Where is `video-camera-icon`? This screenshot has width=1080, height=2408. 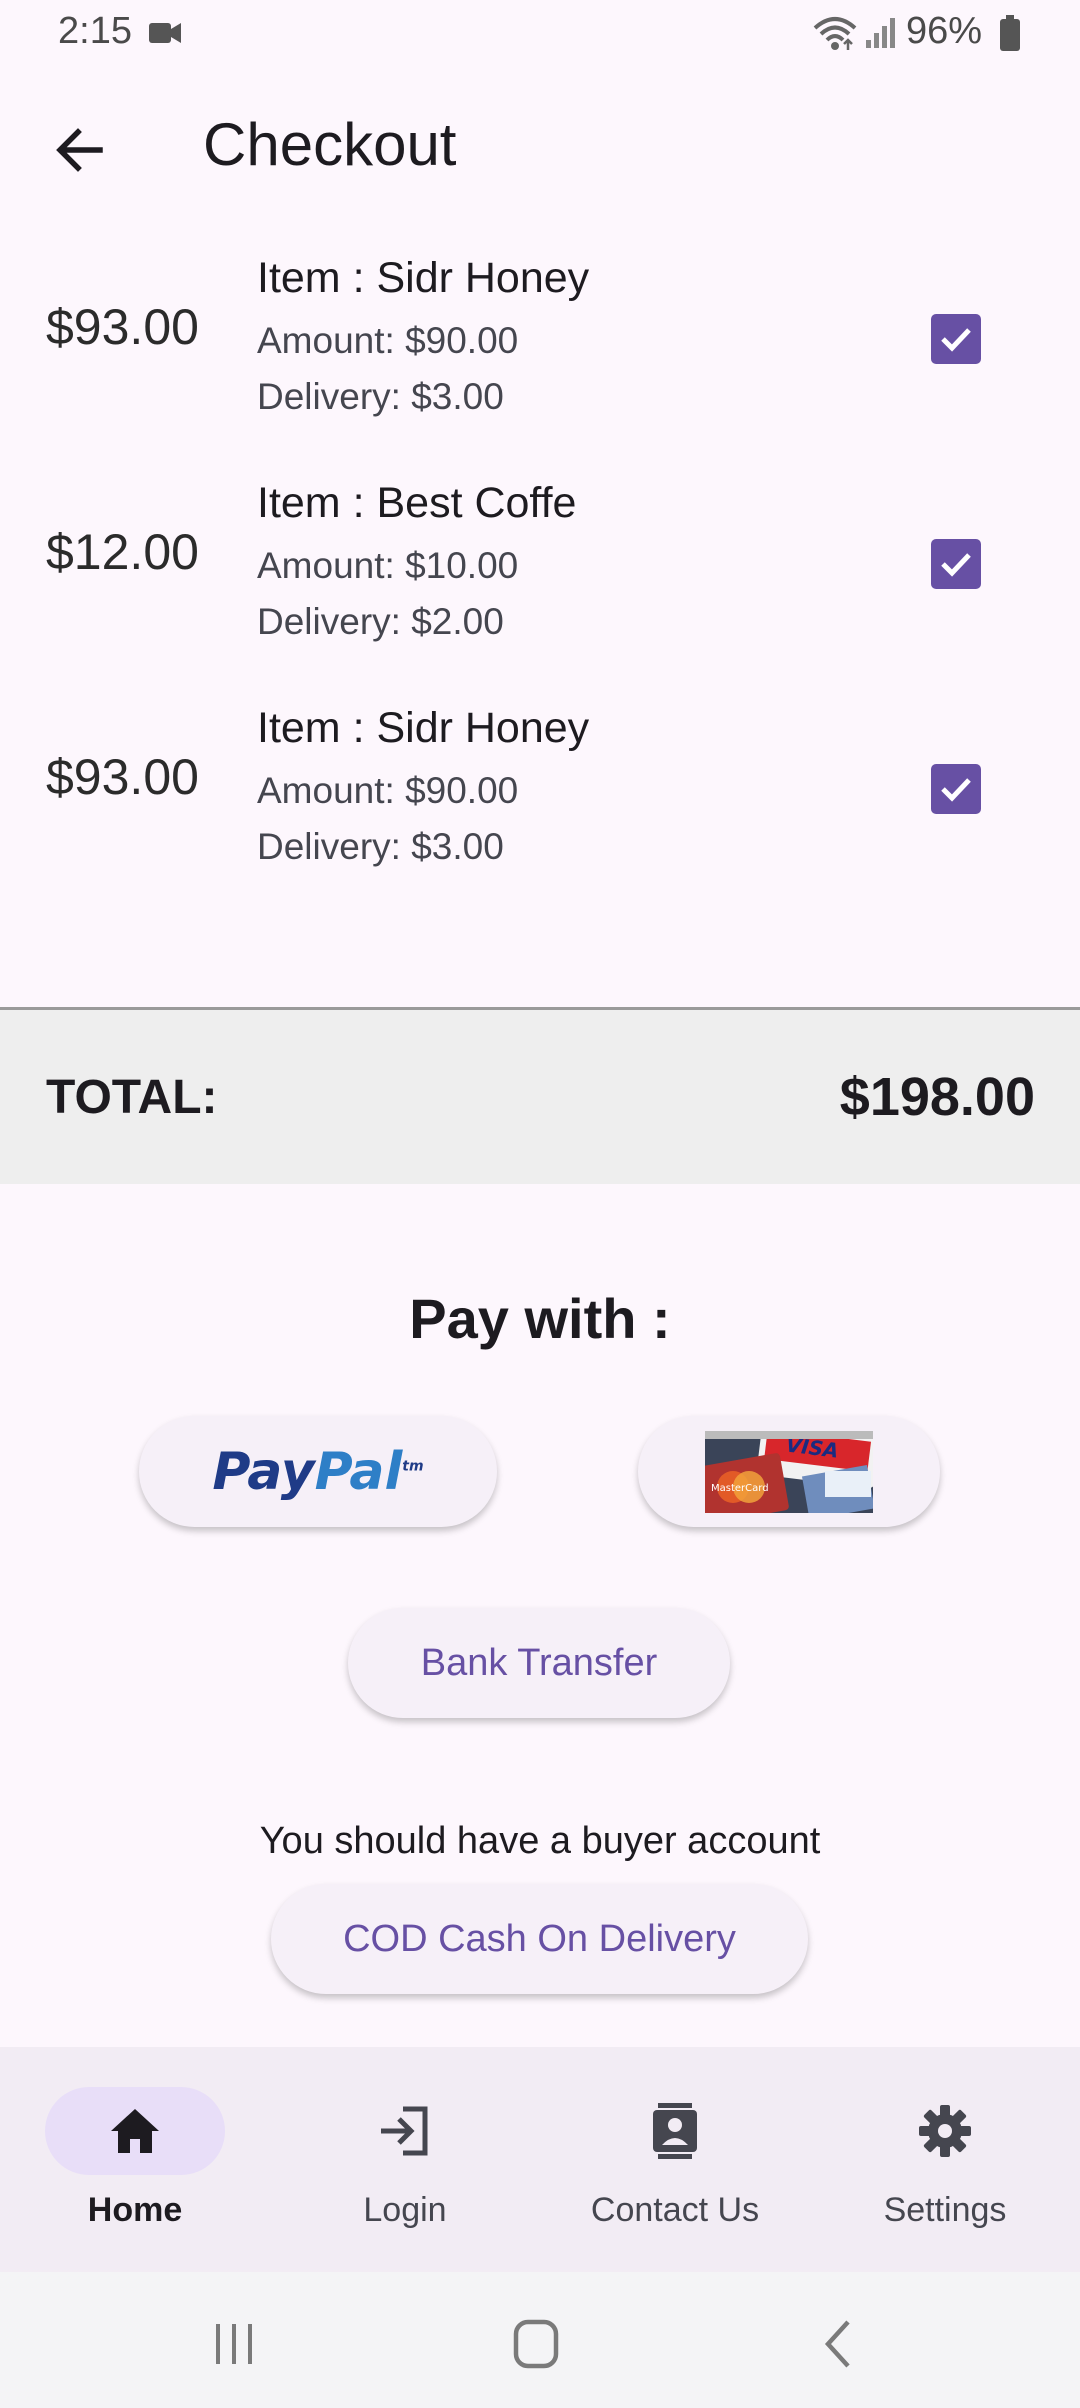 video-camera-icon is located at coordinates (165, 33).